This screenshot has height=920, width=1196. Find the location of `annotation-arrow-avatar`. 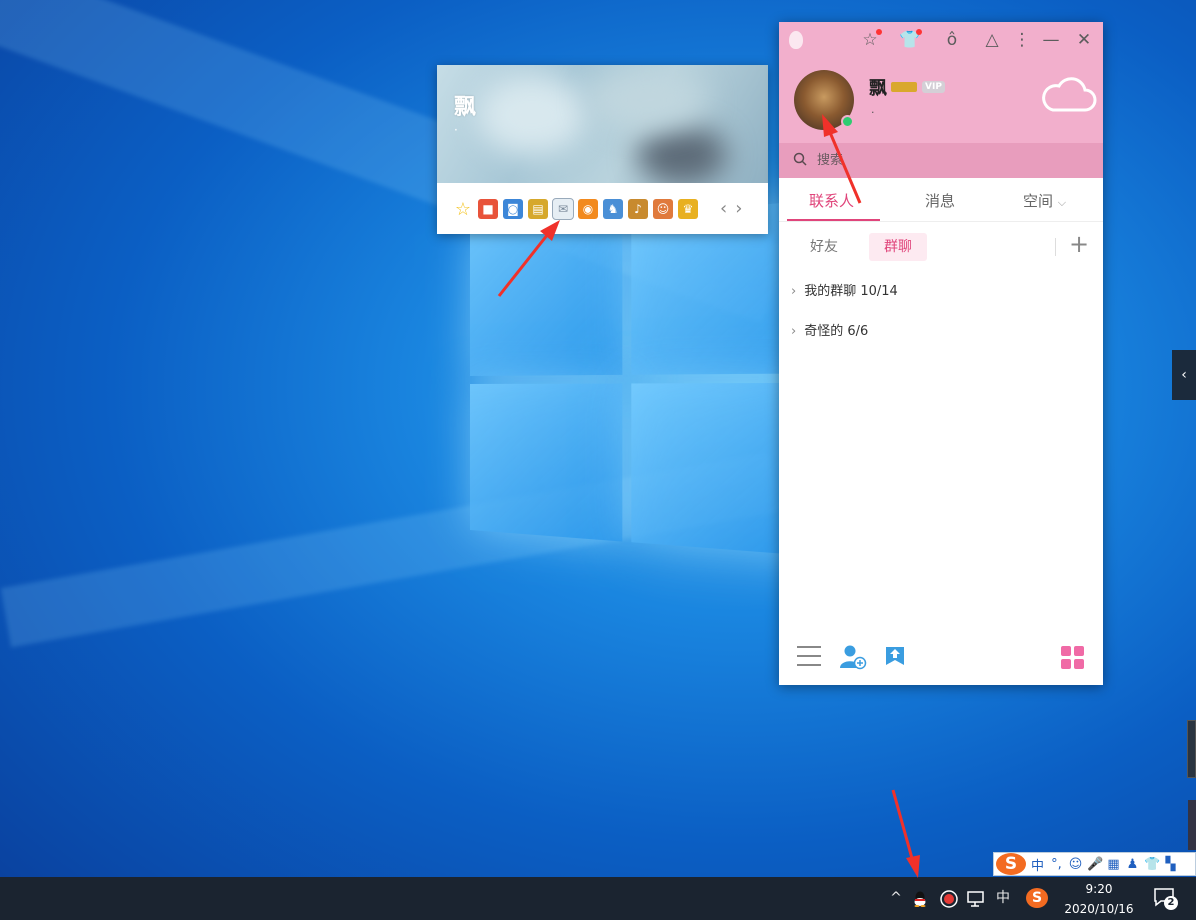

annotation-arrow-avatar is located at coordinates (842, 159).